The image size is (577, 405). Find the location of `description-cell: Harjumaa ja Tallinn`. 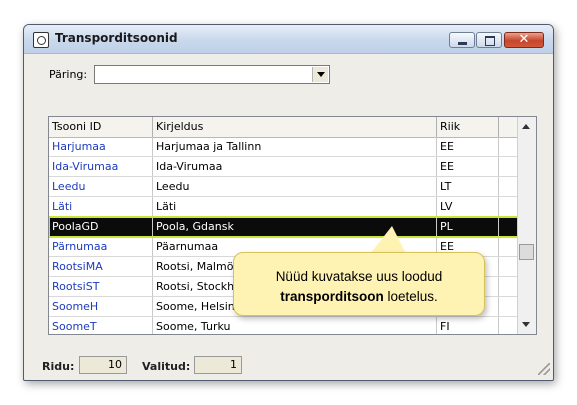

description-cell: Harjumaa ja Tallinn is located at coordinates (295, 146).